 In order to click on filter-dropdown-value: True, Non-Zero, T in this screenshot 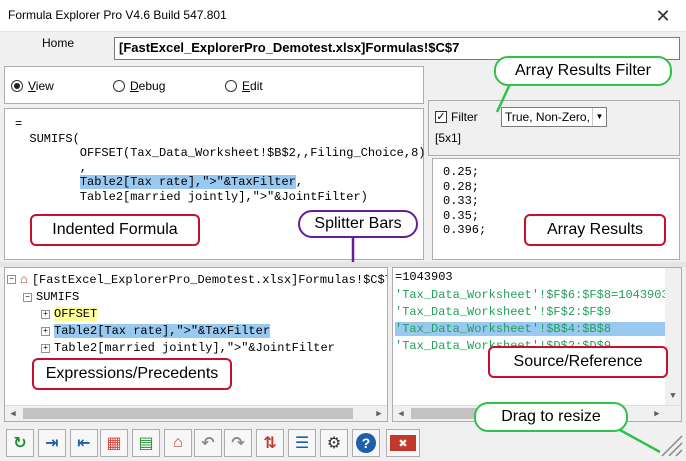, I will do `click(553, 117)`.